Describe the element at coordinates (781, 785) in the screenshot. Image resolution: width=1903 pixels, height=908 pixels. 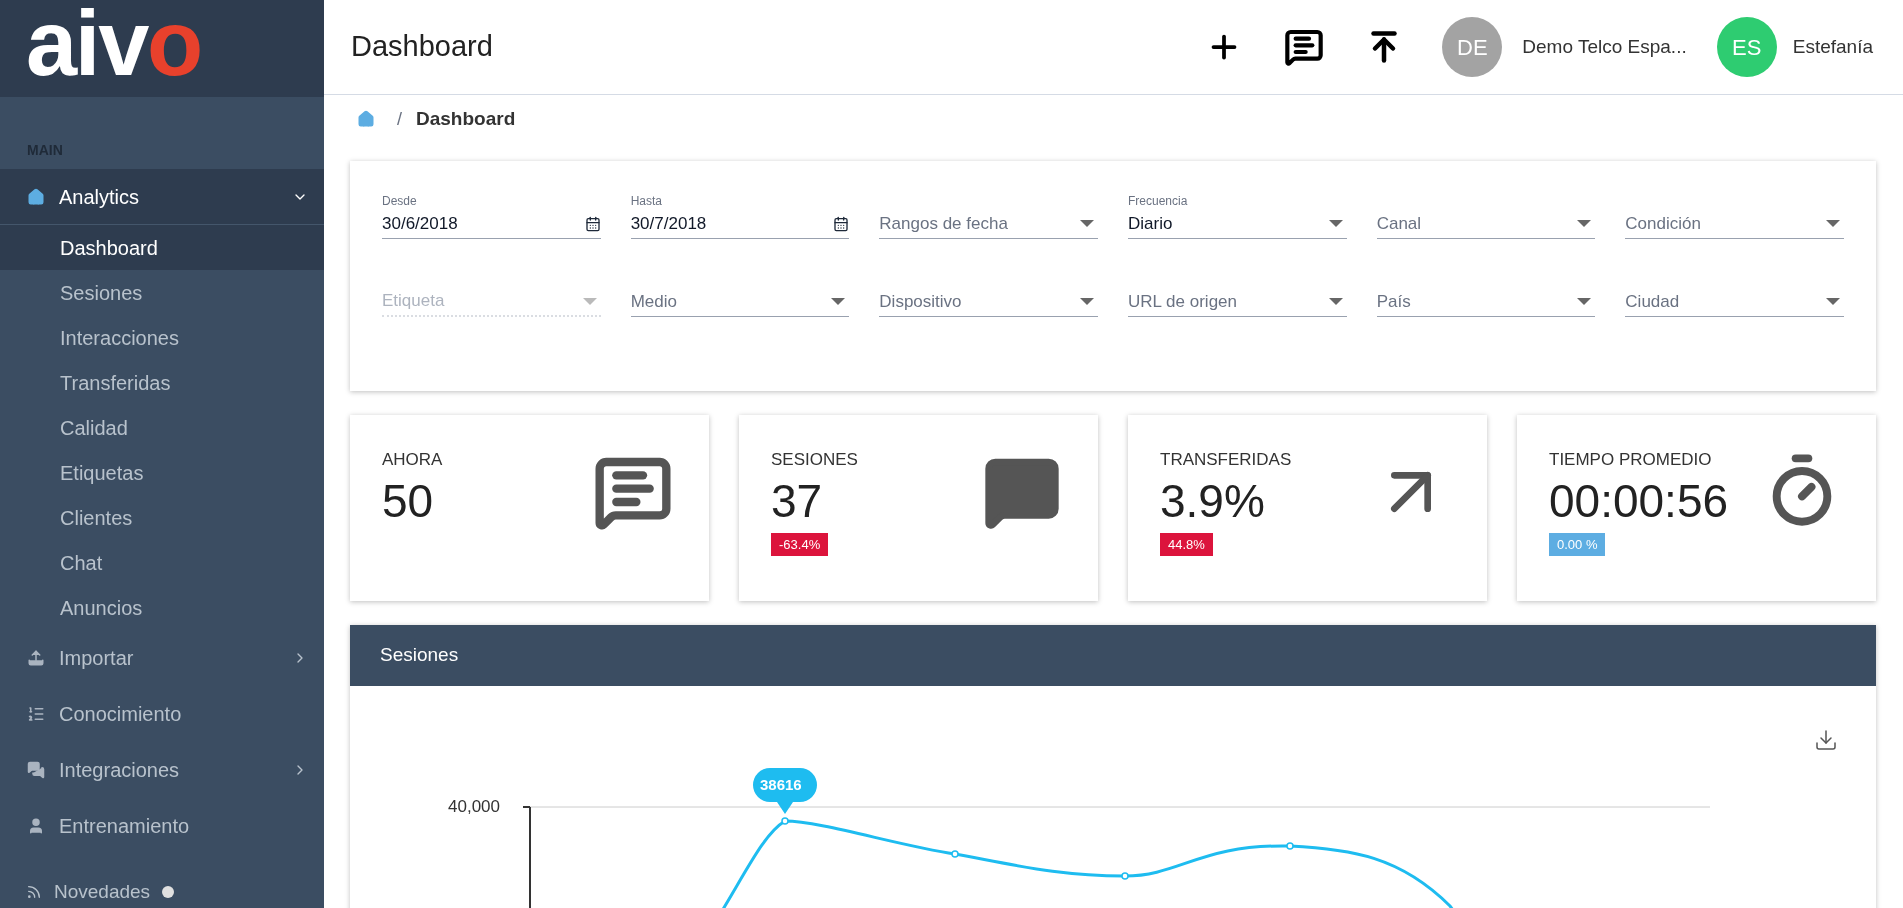
I see `data-label: 38616` at that location.